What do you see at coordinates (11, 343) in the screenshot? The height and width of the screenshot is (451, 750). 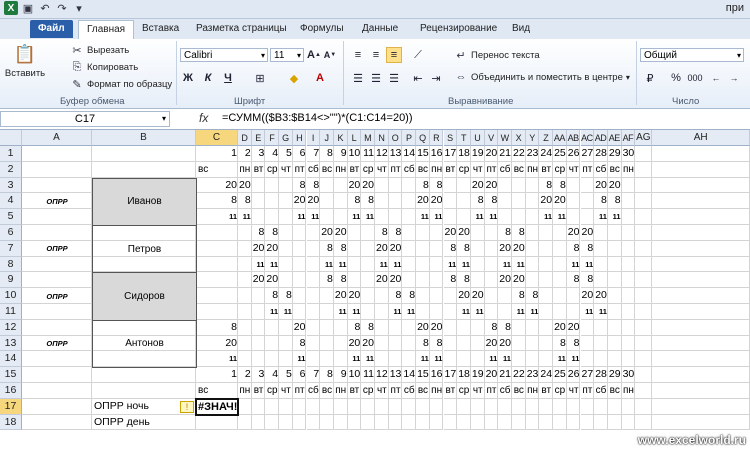 I see `row-header-13: 13` at bounding box center [11, 343].